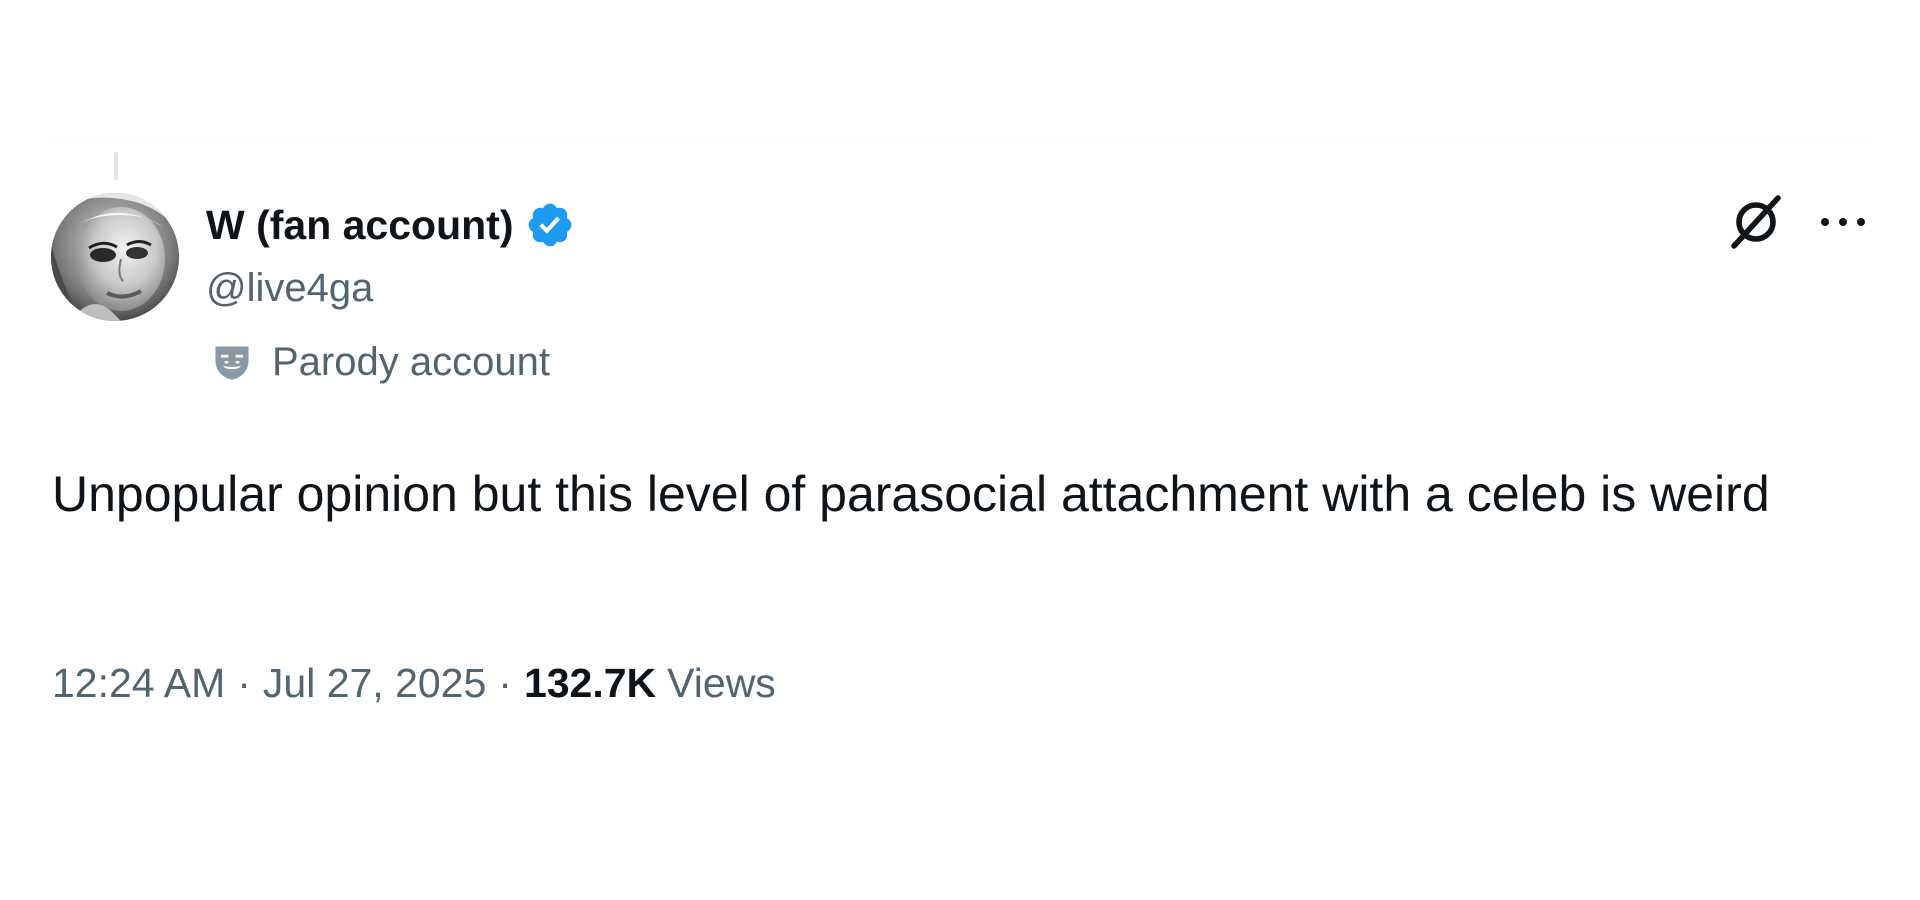 This screenshot has height=900, width=1920. Describe the element at coordinates (550, 225) in the screenshot. I see `verified-badge-icon` at that location.